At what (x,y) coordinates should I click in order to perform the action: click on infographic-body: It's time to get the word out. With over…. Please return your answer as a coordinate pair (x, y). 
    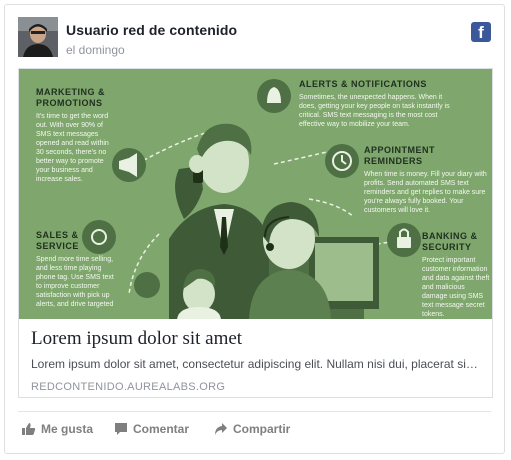
    Looking at the image, I should click on (72, 148).